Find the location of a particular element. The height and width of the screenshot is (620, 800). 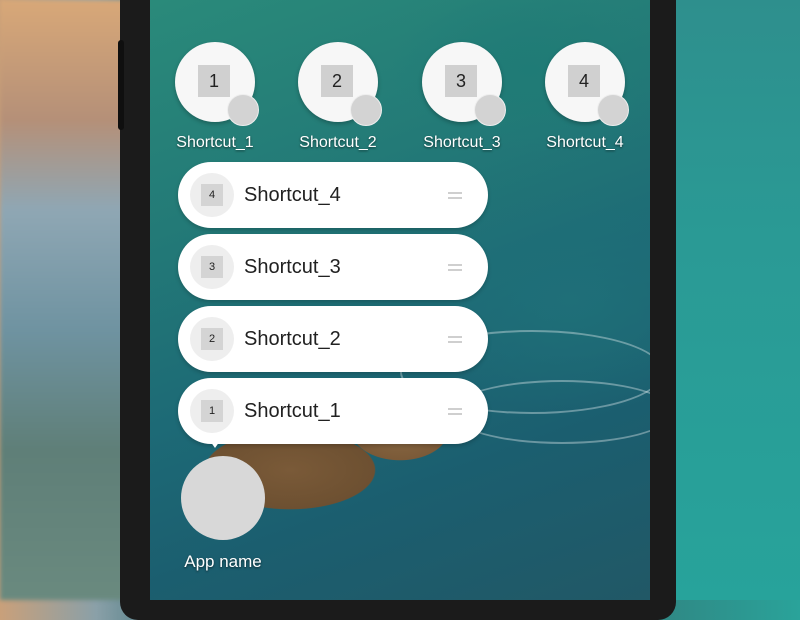

shortcut-3: 3 Shortcut_3 is located at coordinates (462, 97).